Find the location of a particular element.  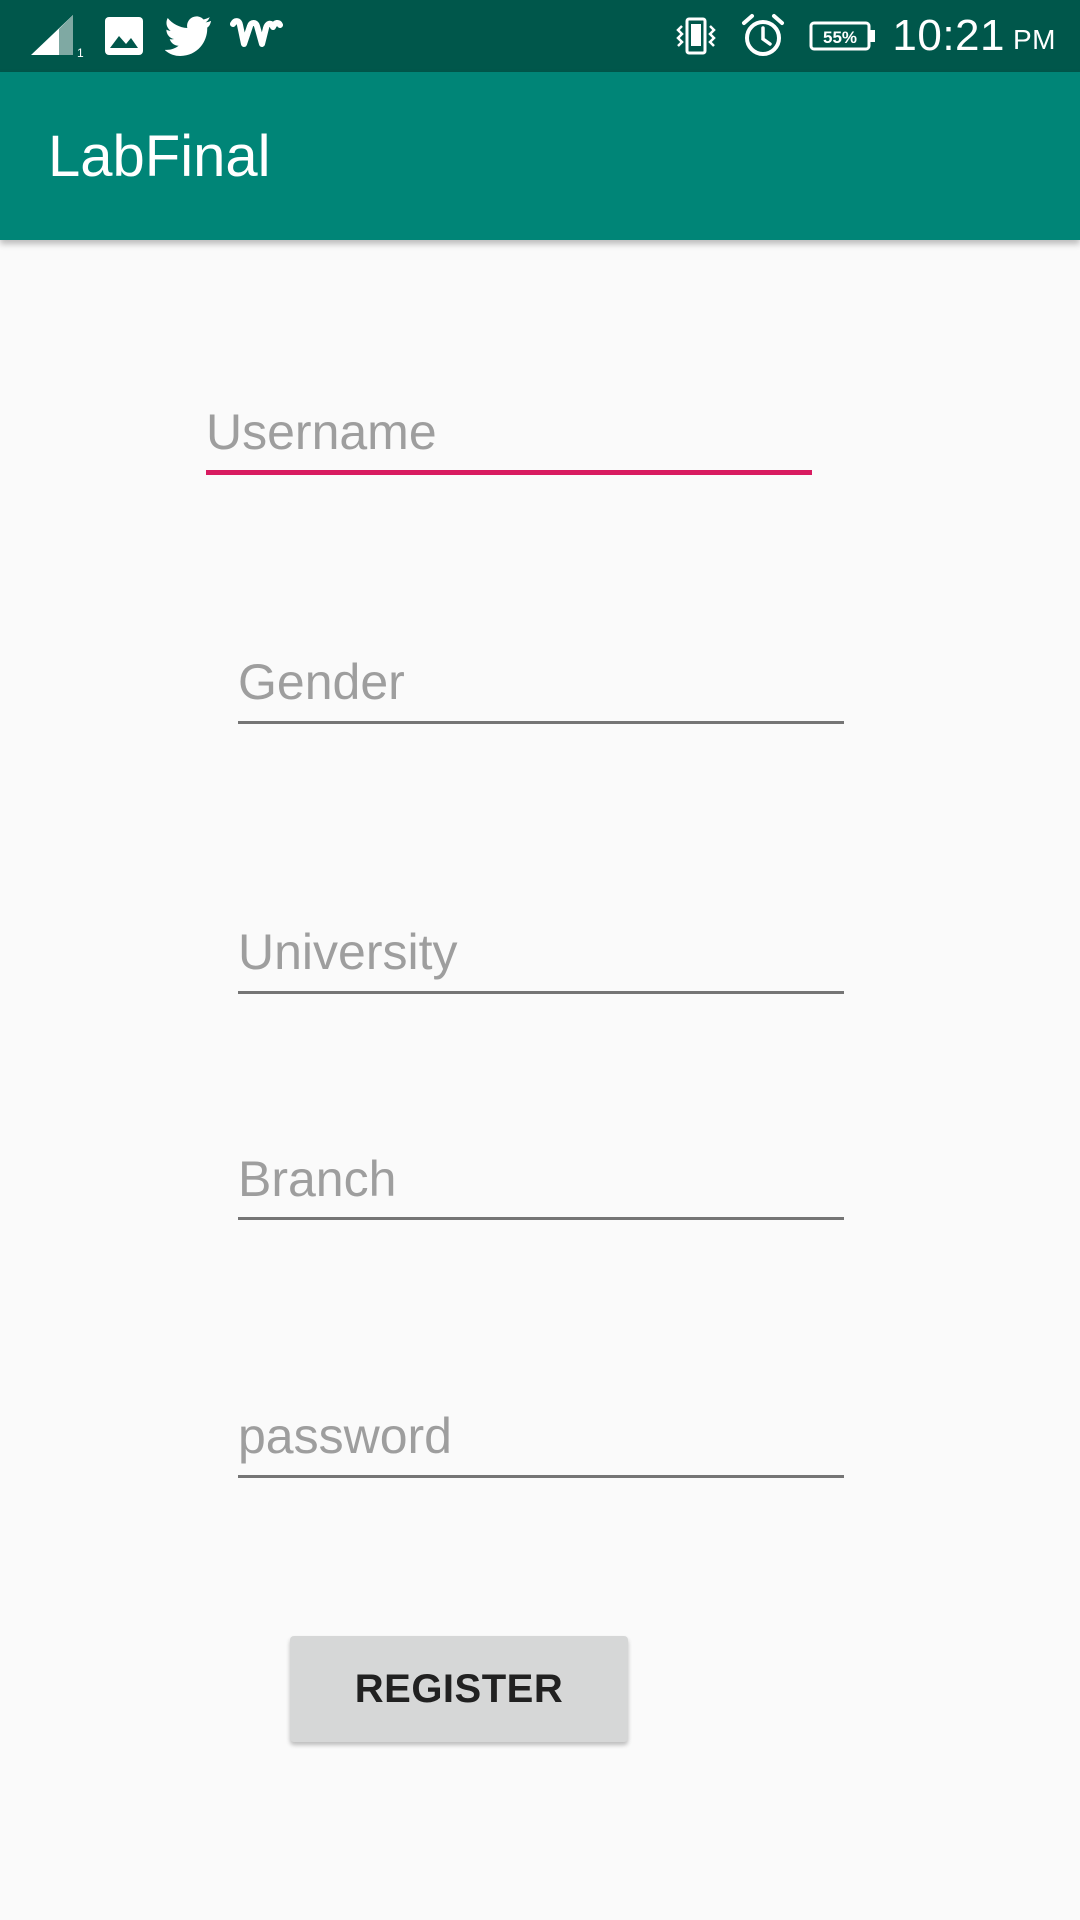

vibrate-icon is located at coordinates (696, 36).